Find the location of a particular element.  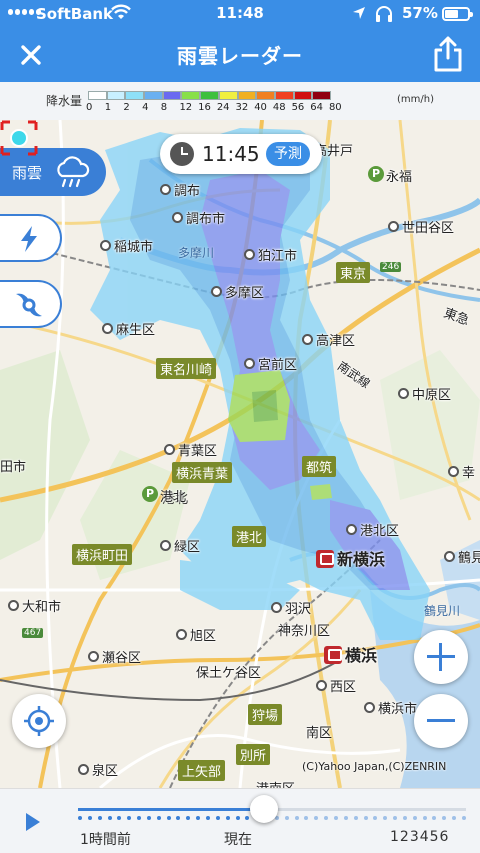

lightning-layer-button is located at coordinates (31, 238).